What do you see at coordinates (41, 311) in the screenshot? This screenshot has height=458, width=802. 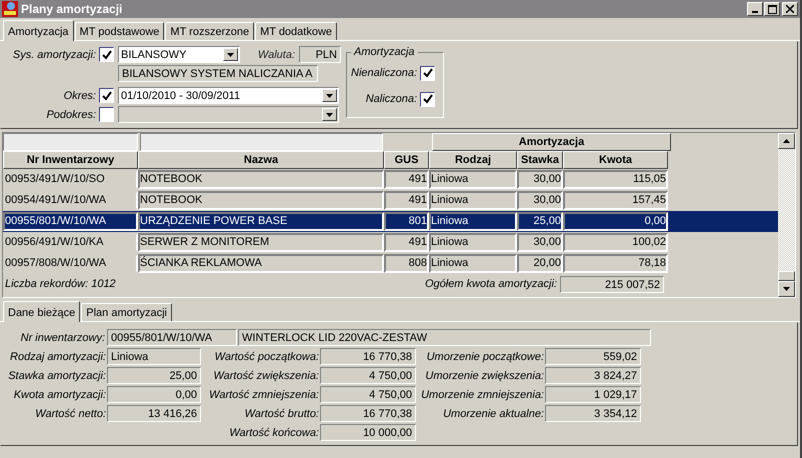 I see `tab: Dane bieżące` at bounding box center [41, 311].